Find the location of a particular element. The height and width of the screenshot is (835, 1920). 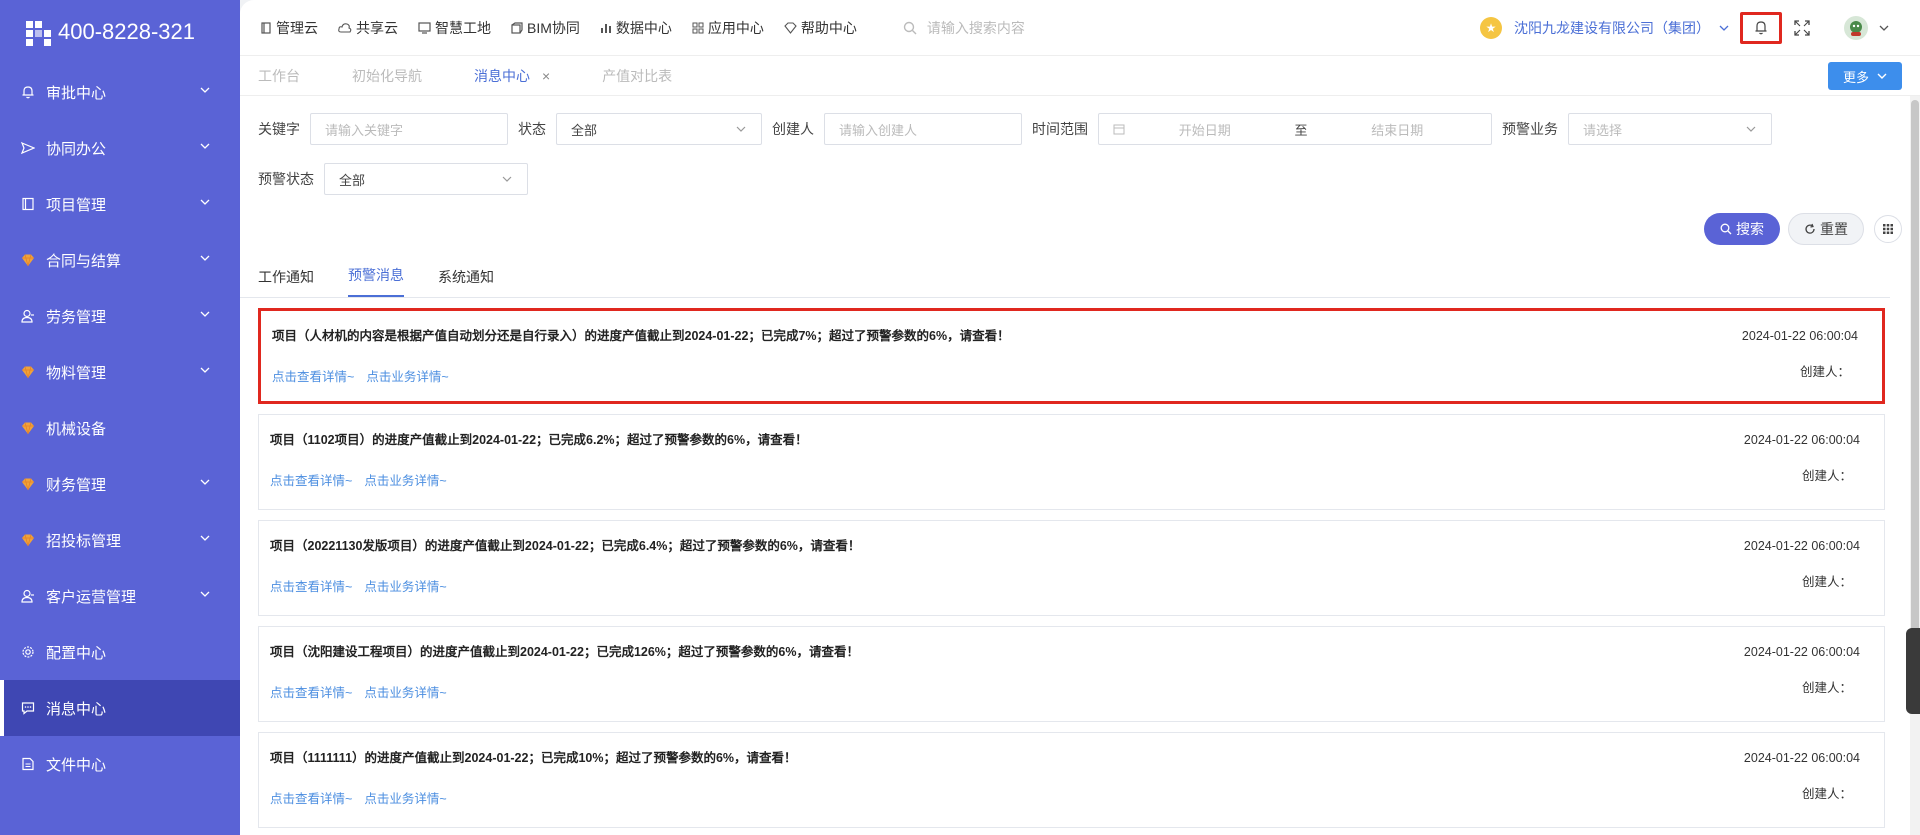

end-date: 结束日期 is located at coordinates (1398, 129).